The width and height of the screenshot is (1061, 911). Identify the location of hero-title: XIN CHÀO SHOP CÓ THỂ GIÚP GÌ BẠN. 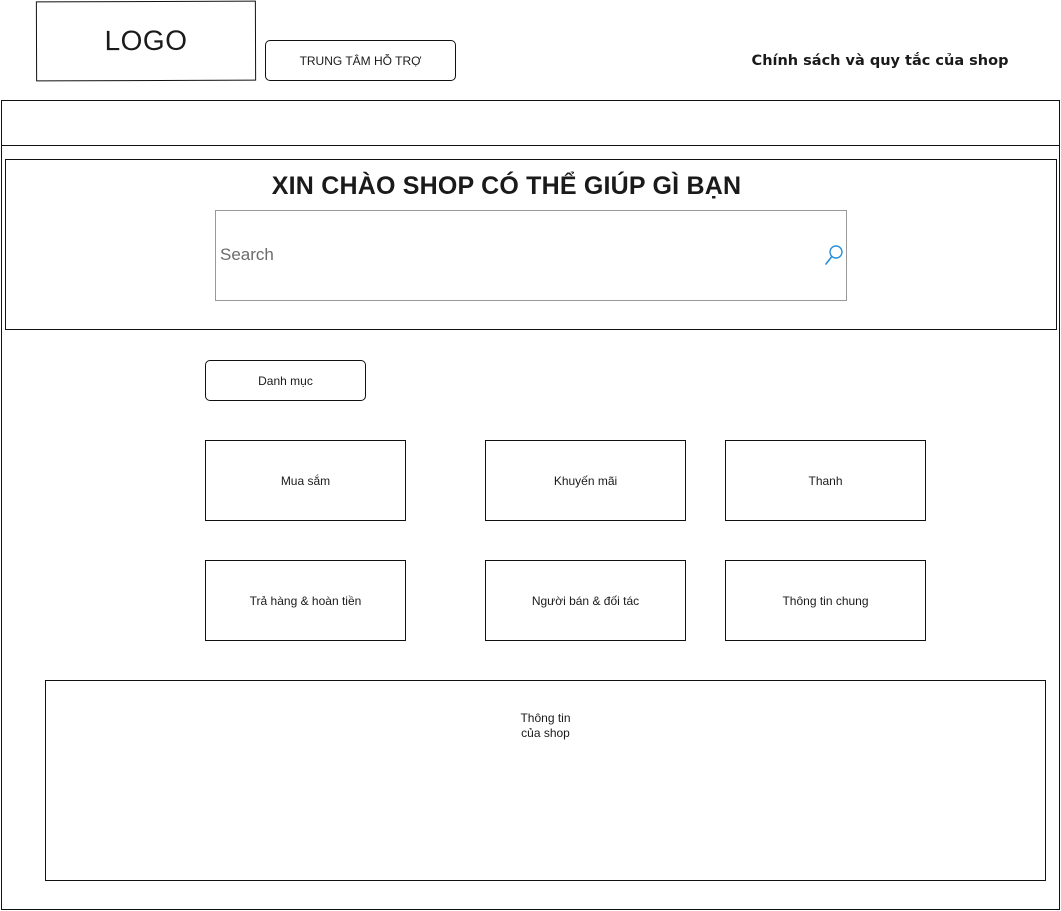
(506, 186).